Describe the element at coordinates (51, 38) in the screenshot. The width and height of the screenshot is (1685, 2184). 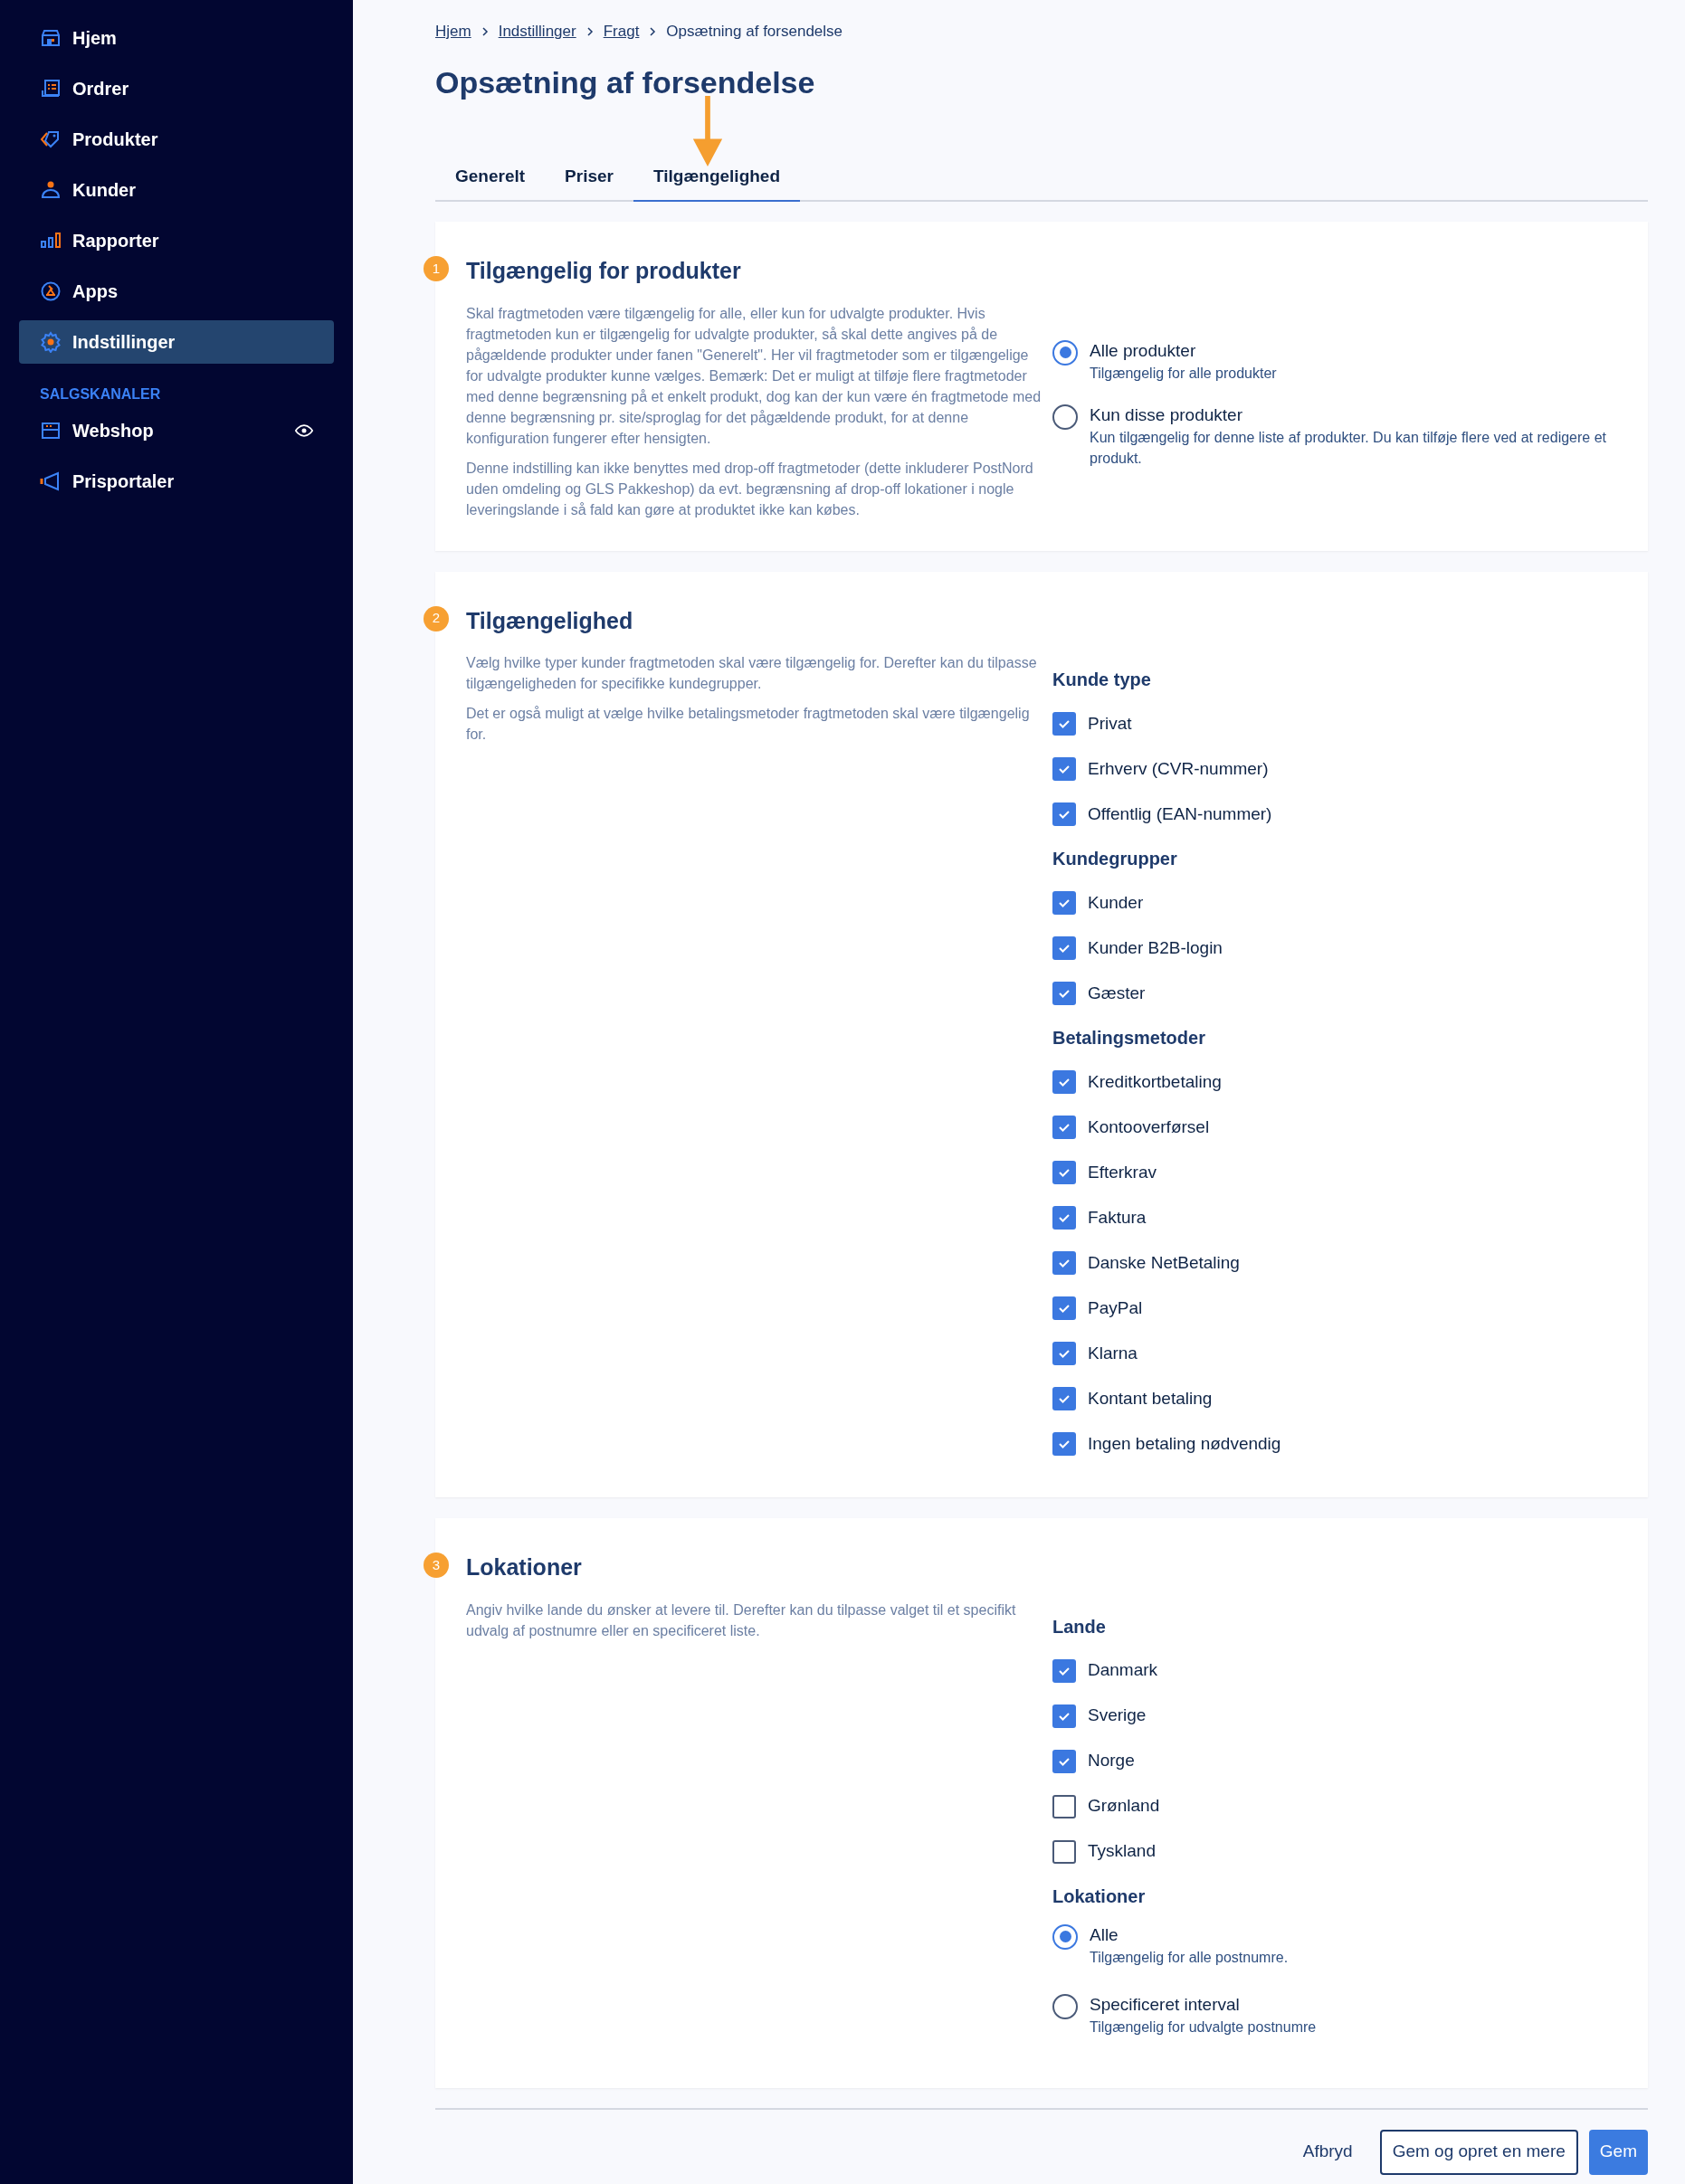
I see `home-icon` at that location.